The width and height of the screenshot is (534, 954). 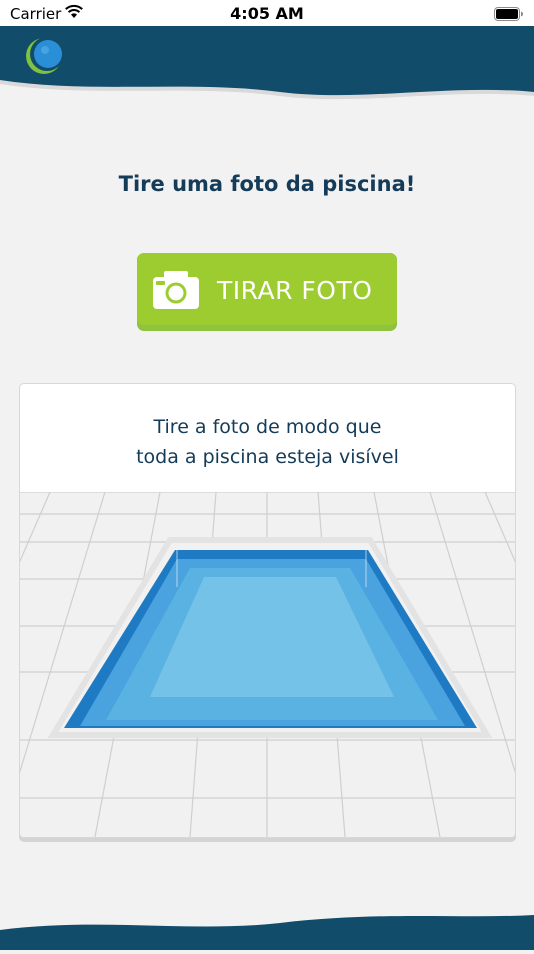 I want to click on clock: 4:05 AM, so click(x=267, y=13).